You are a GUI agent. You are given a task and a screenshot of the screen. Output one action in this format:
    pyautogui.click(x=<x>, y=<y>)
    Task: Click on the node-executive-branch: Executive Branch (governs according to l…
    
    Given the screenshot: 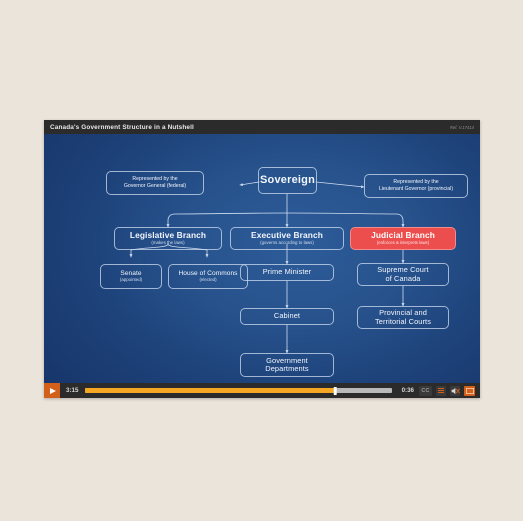 What is the action you would take?
    pyautogui.click(x=287, y=238)
    